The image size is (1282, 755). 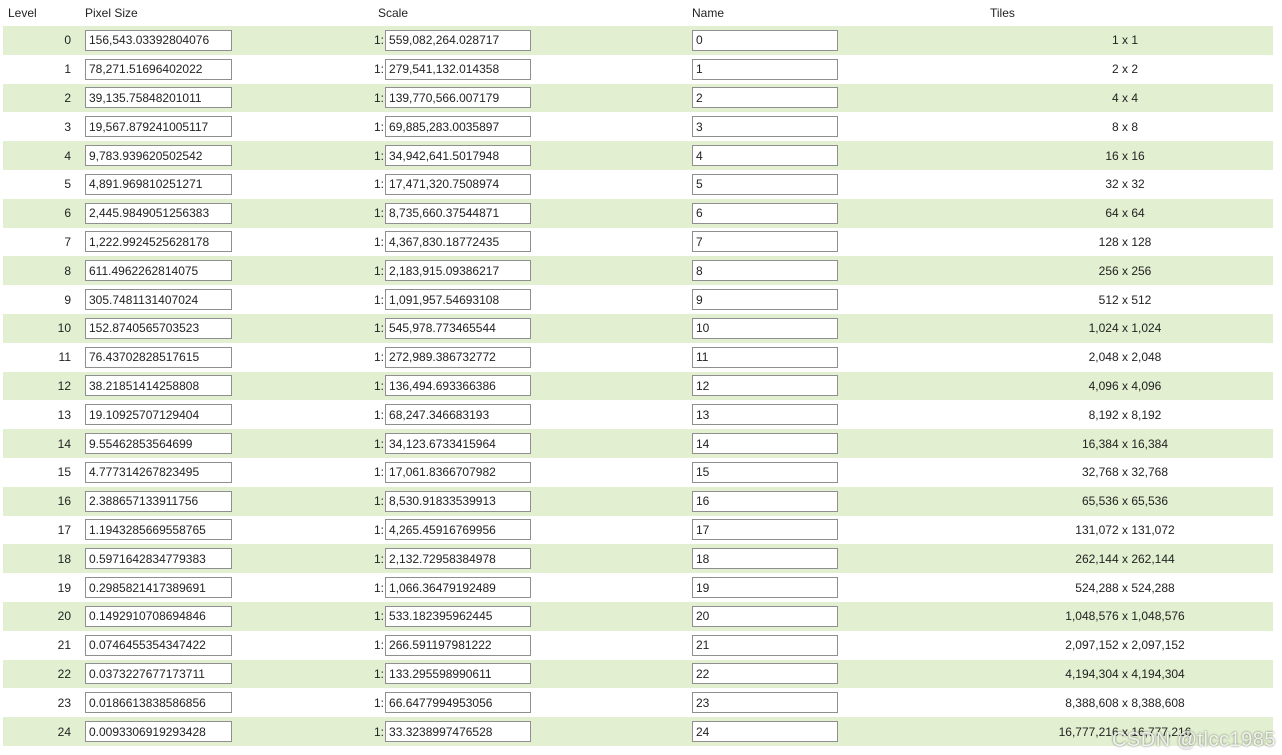 What do you see at coordinates (1124, 40) in the screenshot?
I see `tiles-value: 1 x 1` at bounding box center [1124, 40].